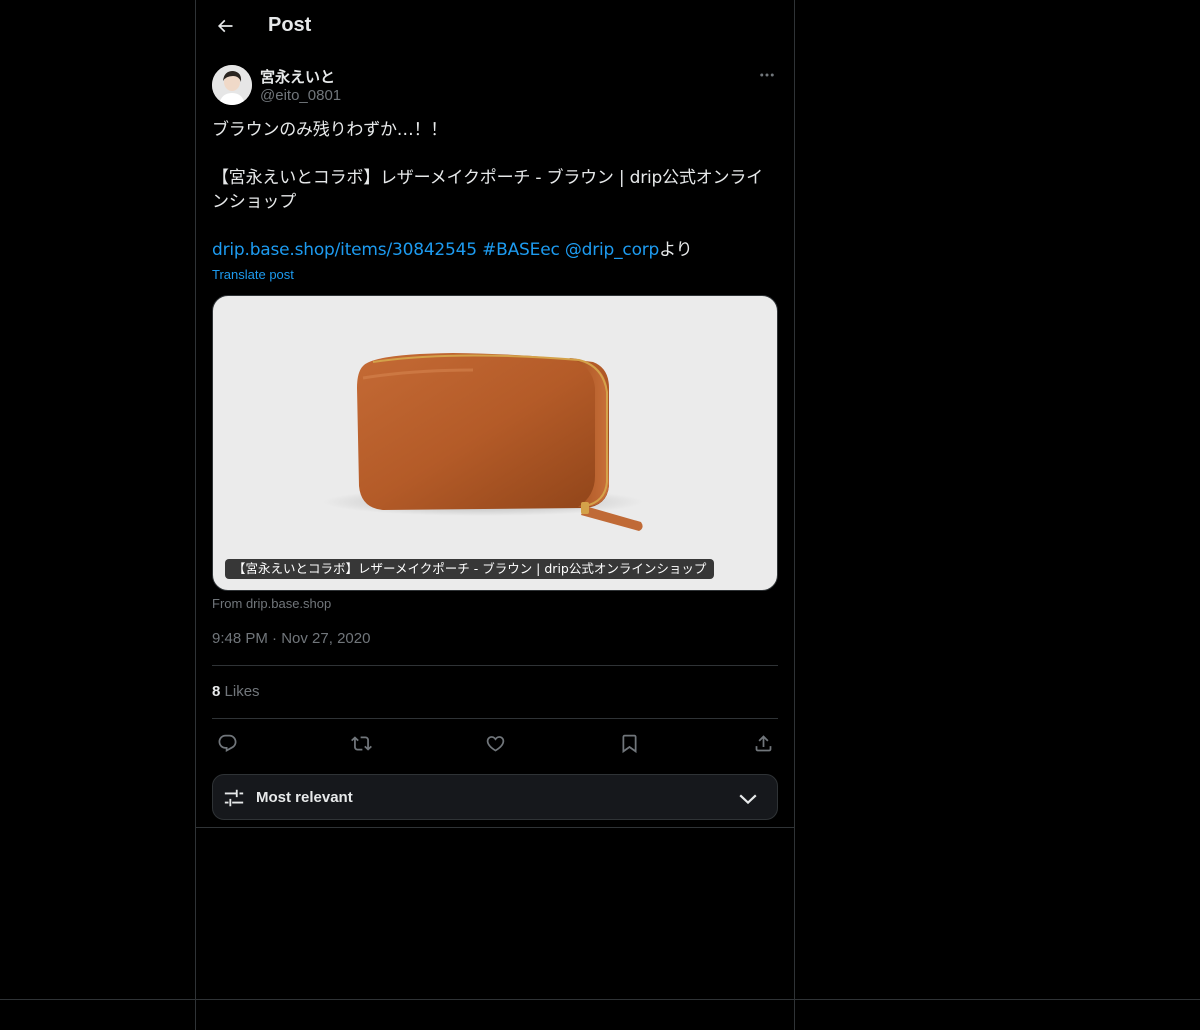 This screenshot has width=1200, height=1030. Describe the element at coordinates (240, 638) in the screenshot. I see `post-time: 9:48 PM` at that location.